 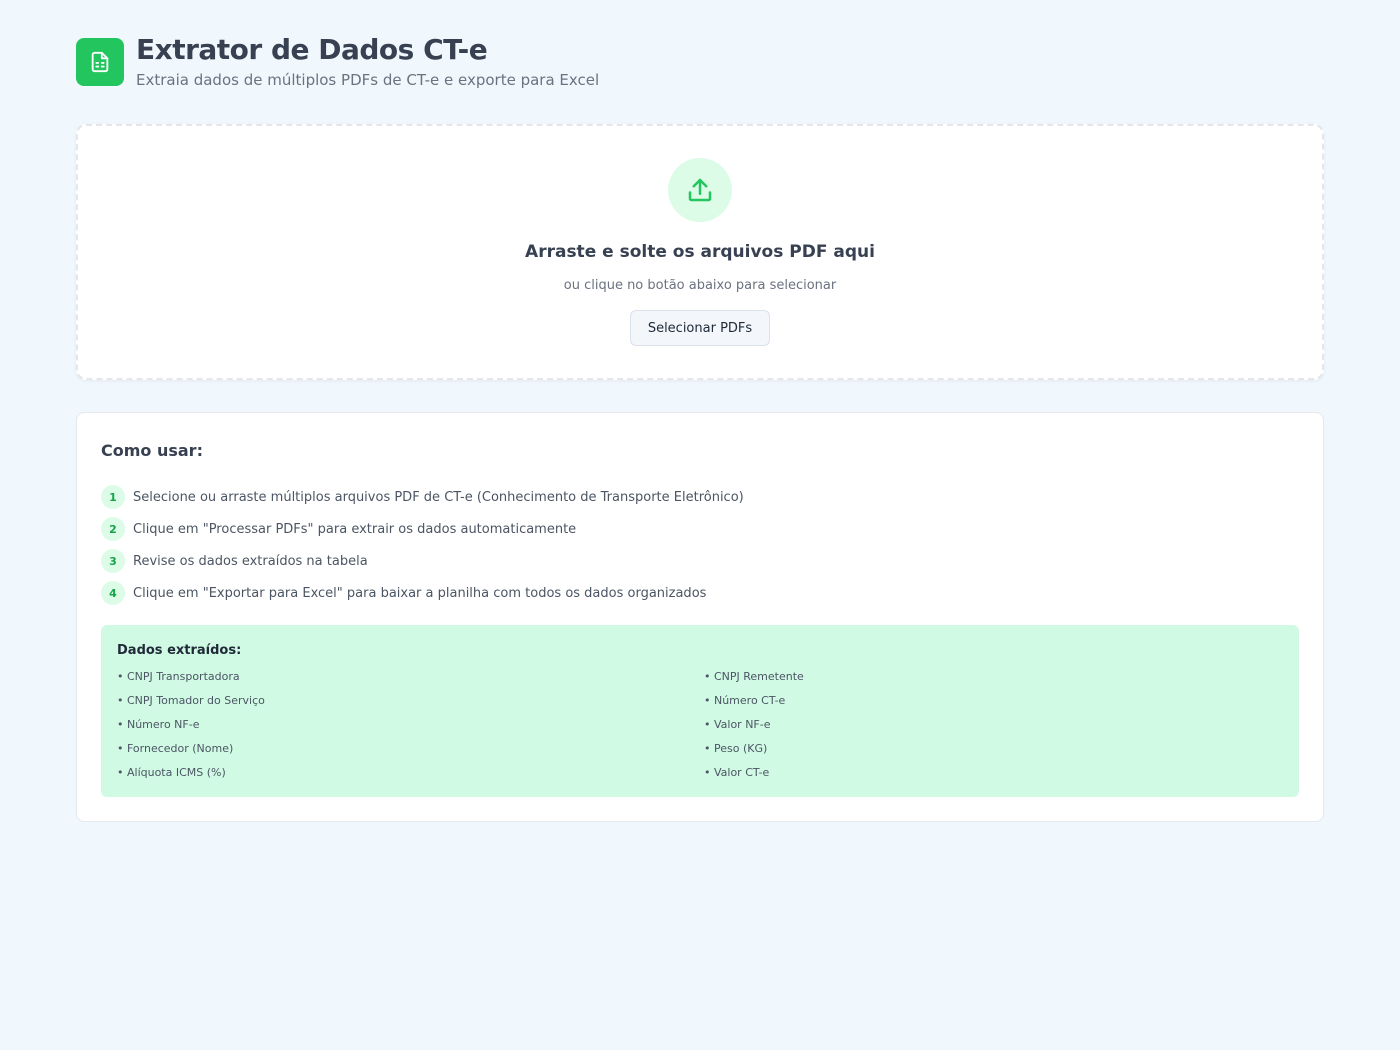 I want to click on step-number-badge: 2, so click(x=113, y=529).